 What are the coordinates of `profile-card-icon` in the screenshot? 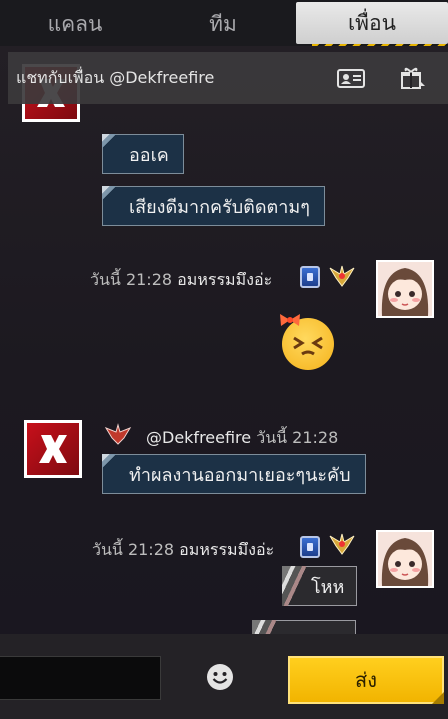 It's located at (351, 78).